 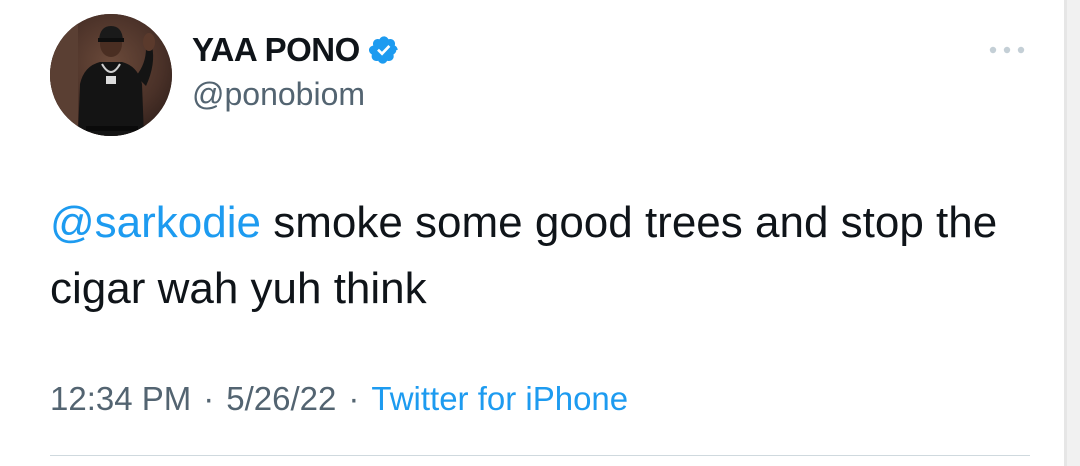 I want to click on avatar-photo, so click(x=111, y=75).